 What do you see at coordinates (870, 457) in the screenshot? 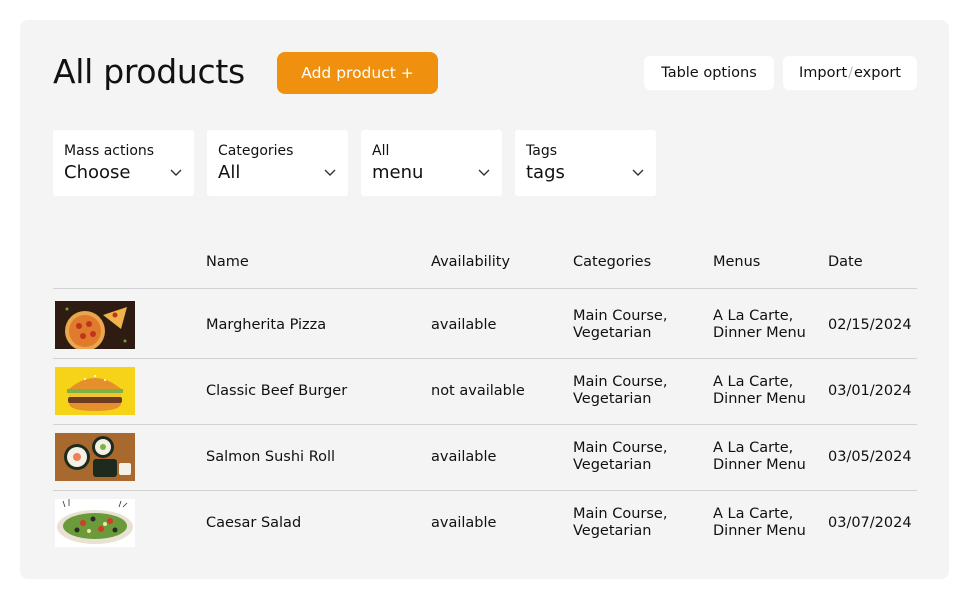
I see `date: 03/05/2024` at bounding box center [870, 457].